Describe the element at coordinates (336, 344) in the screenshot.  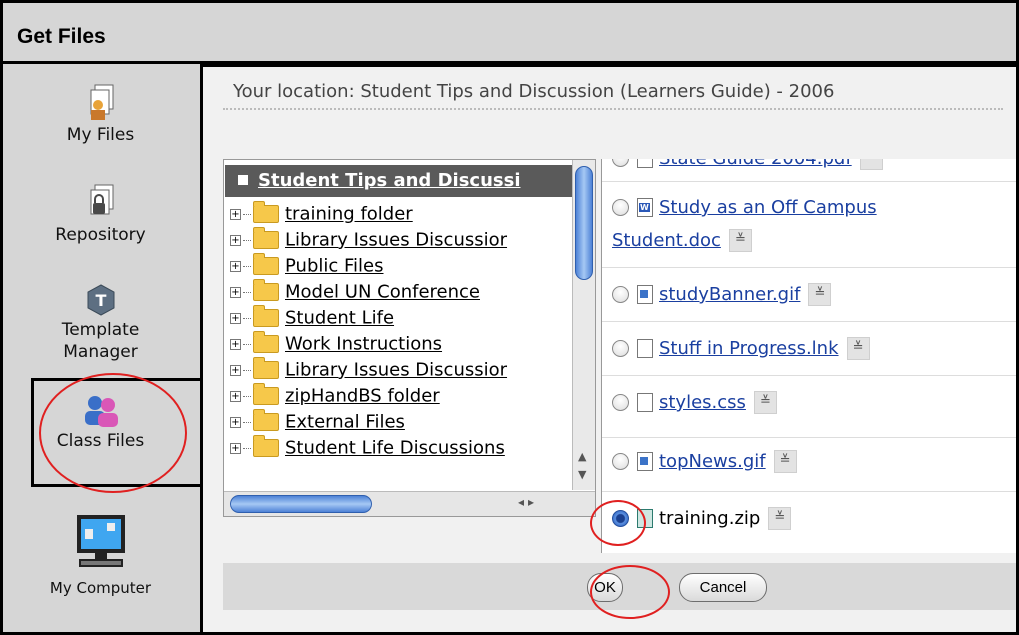
I see `tree-item: + Work Instructions` at that location.